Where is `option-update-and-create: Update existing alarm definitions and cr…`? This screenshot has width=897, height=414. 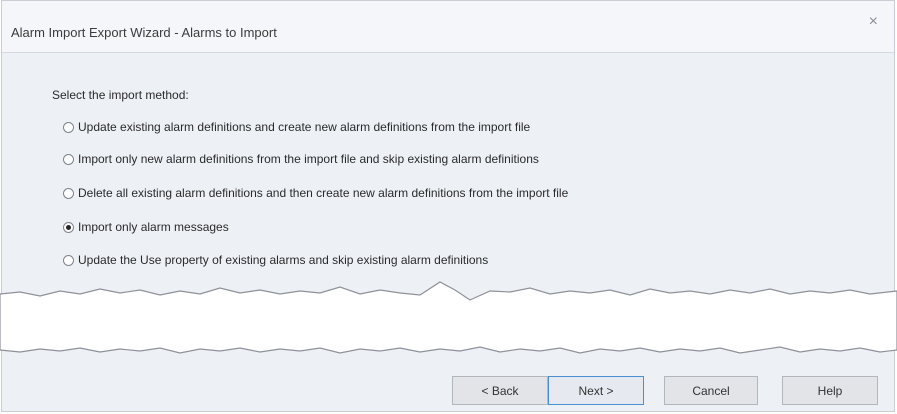
option-update-and-create: Update existing alarm definitions and cr… is located at coordinates (296, 127).